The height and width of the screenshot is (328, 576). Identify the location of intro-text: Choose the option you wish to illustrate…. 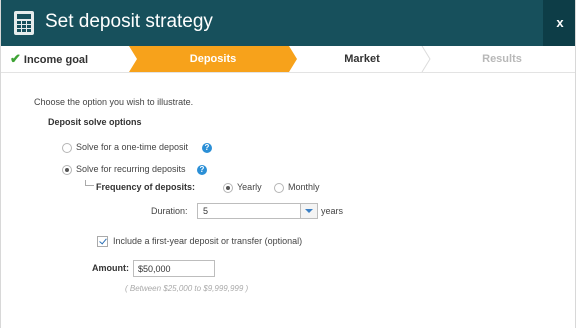
(114, 102).